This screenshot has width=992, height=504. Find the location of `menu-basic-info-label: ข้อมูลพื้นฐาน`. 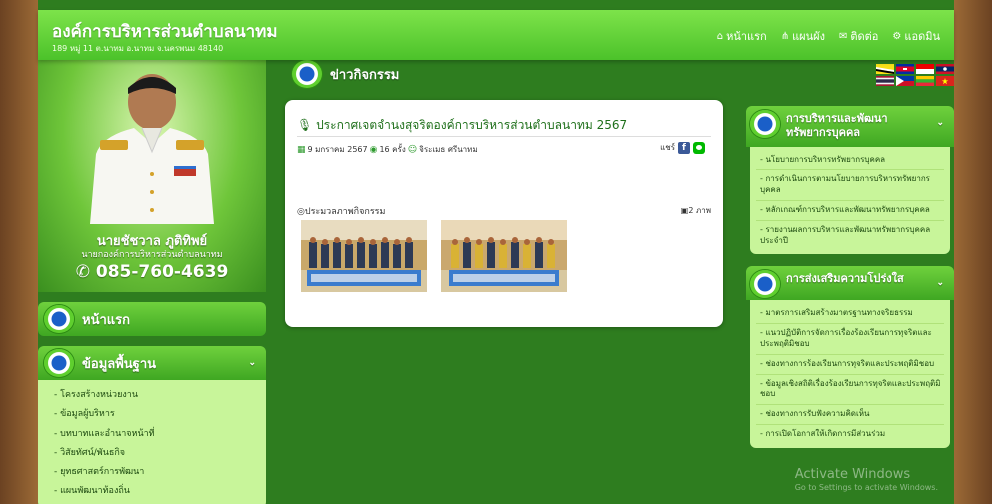

menu-basic-info-label: ข้อมูลพื้นฐาน is located at coordinates (119, 364).